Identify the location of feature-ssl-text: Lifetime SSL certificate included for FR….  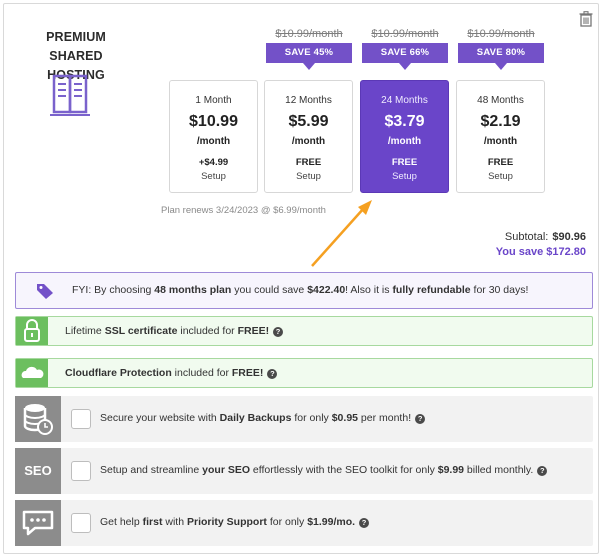
(174, 331).